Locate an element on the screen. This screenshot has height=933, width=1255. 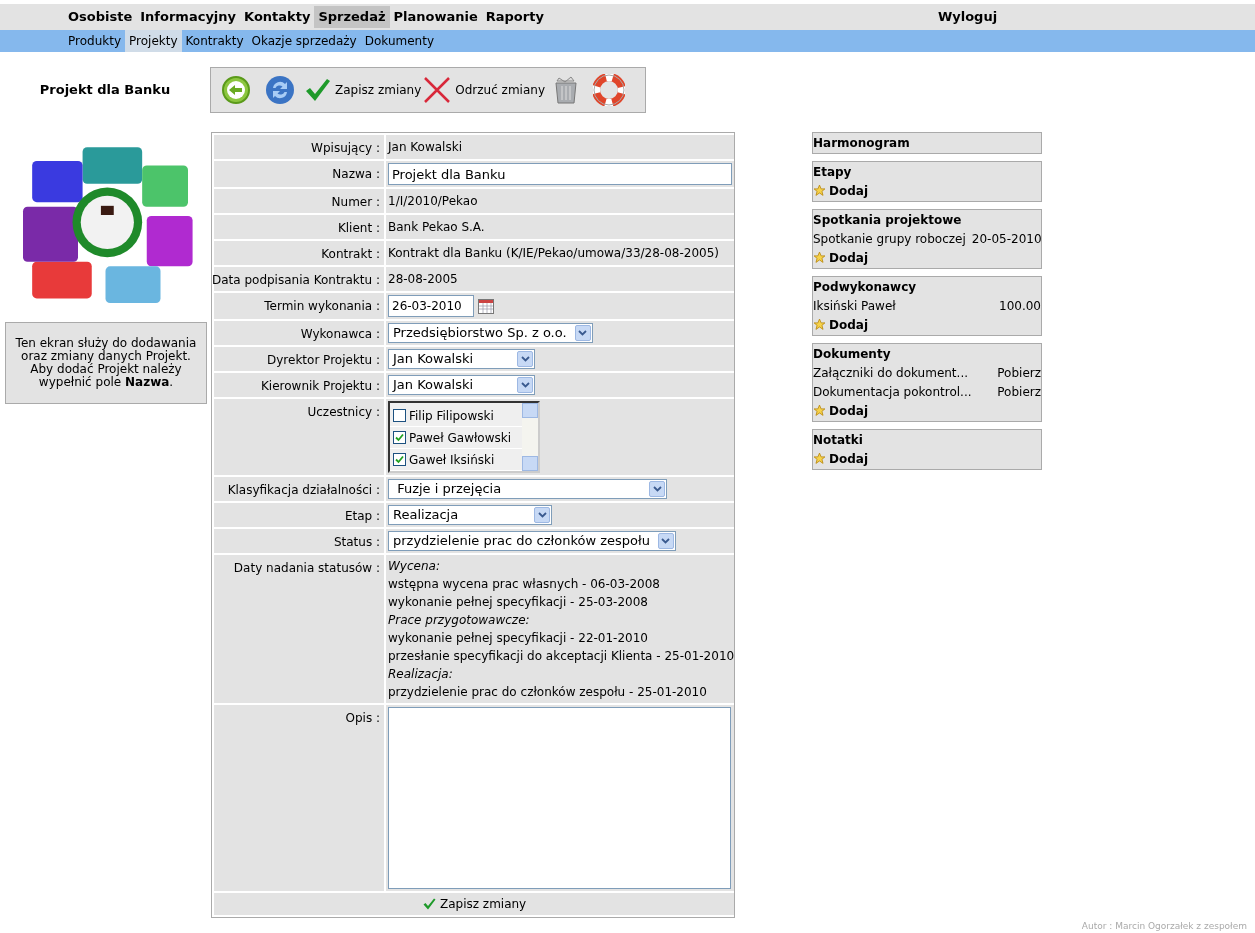
participants-list: Filip Filipowski Paweł Gawłowski Gaweł Iksiński is located at coordinates (464, 437).